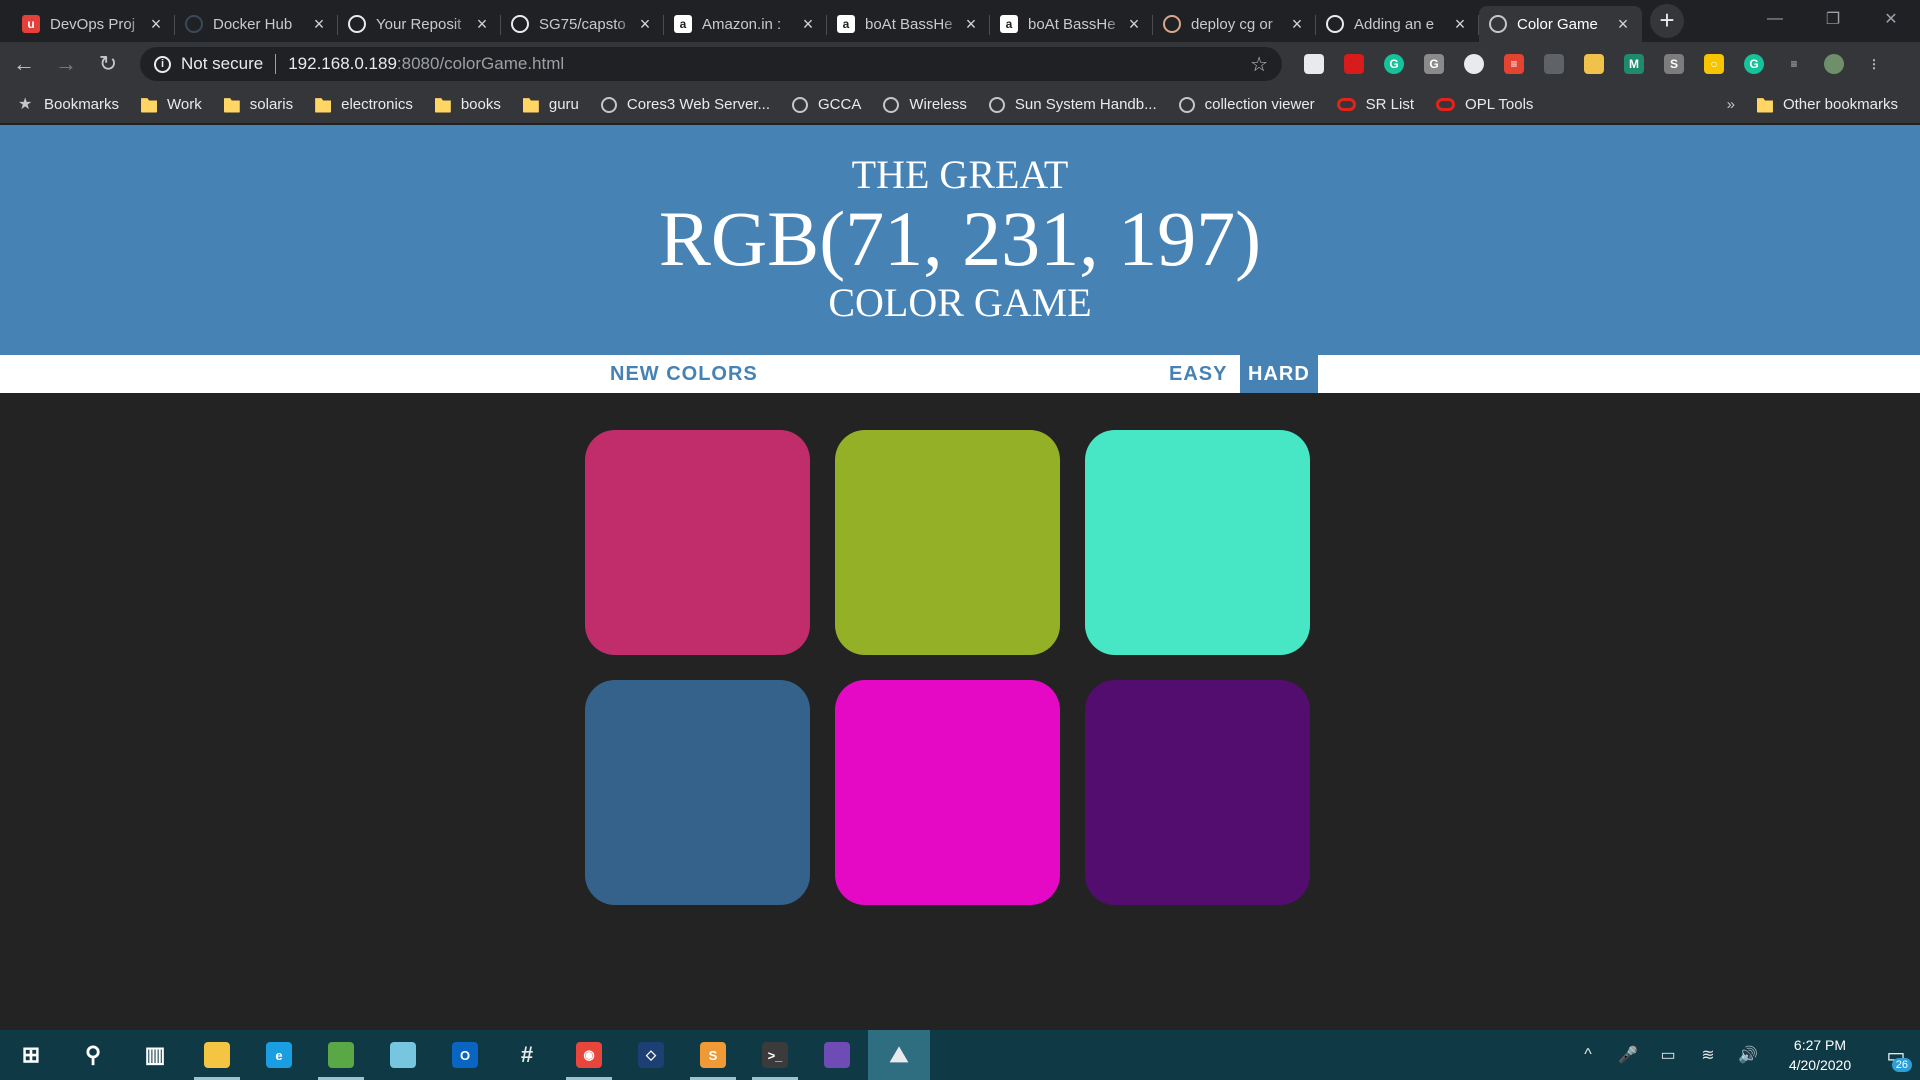 The image size is (1920, 1080). What do you see at coordinates (713, 1055) in the screenshot?
I see `sublime-text-taskbar-button: S` at bounding box center [713, 1055].